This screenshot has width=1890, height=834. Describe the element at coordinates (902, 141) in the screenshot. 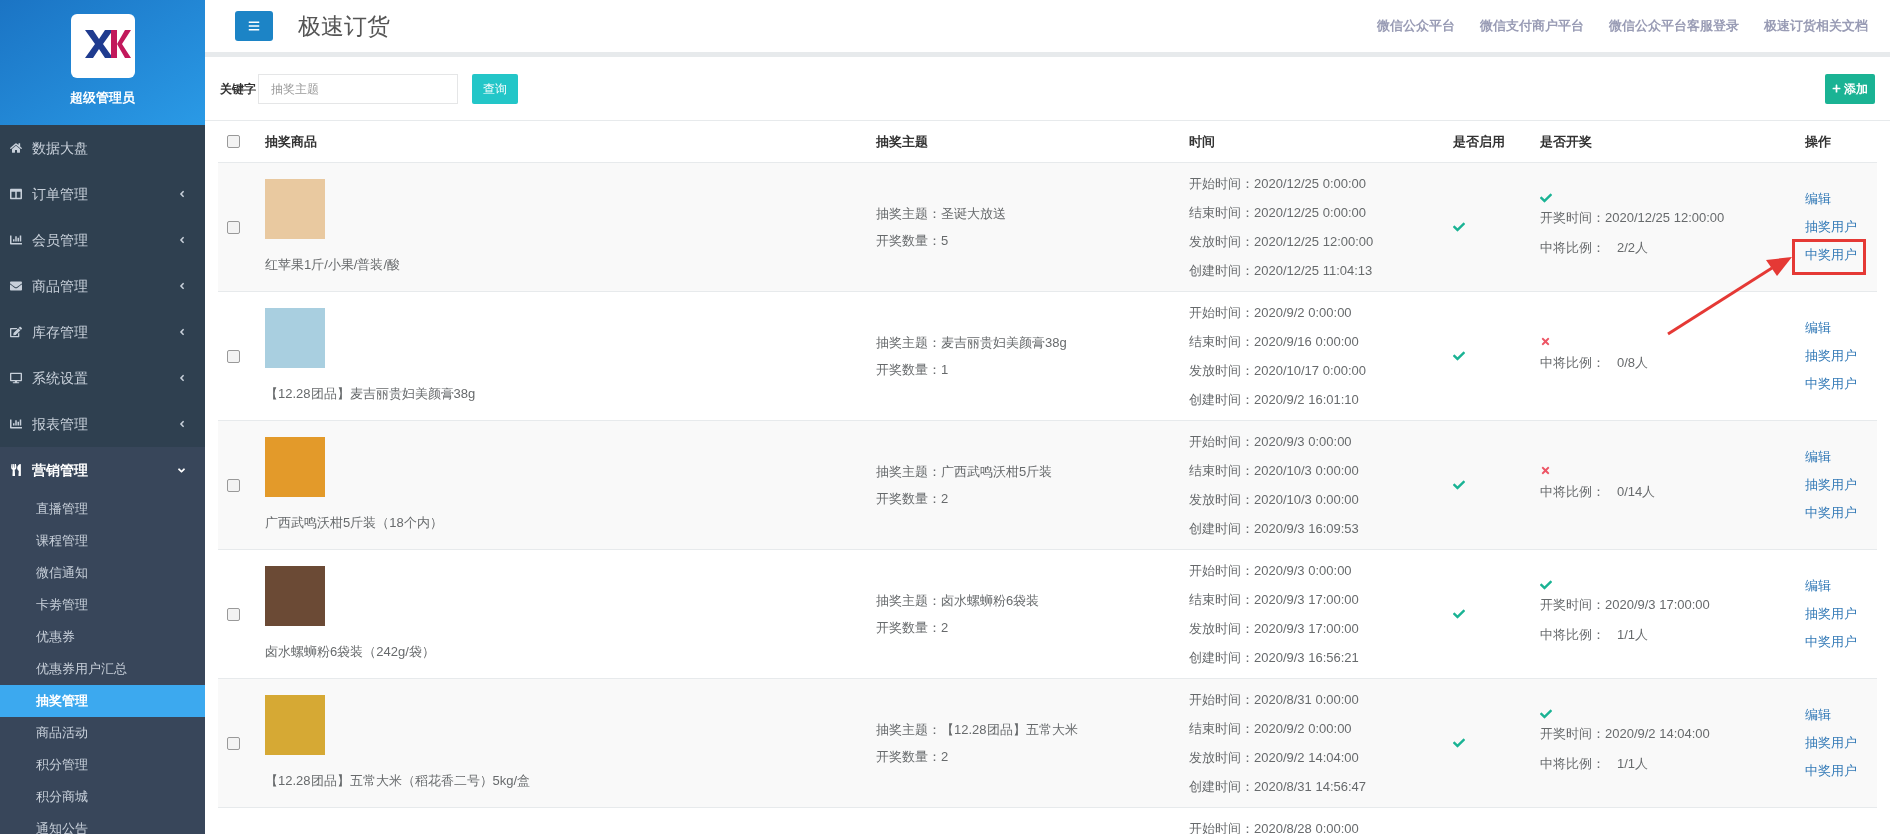

I see `column-header: 抽奖主题` at that location.